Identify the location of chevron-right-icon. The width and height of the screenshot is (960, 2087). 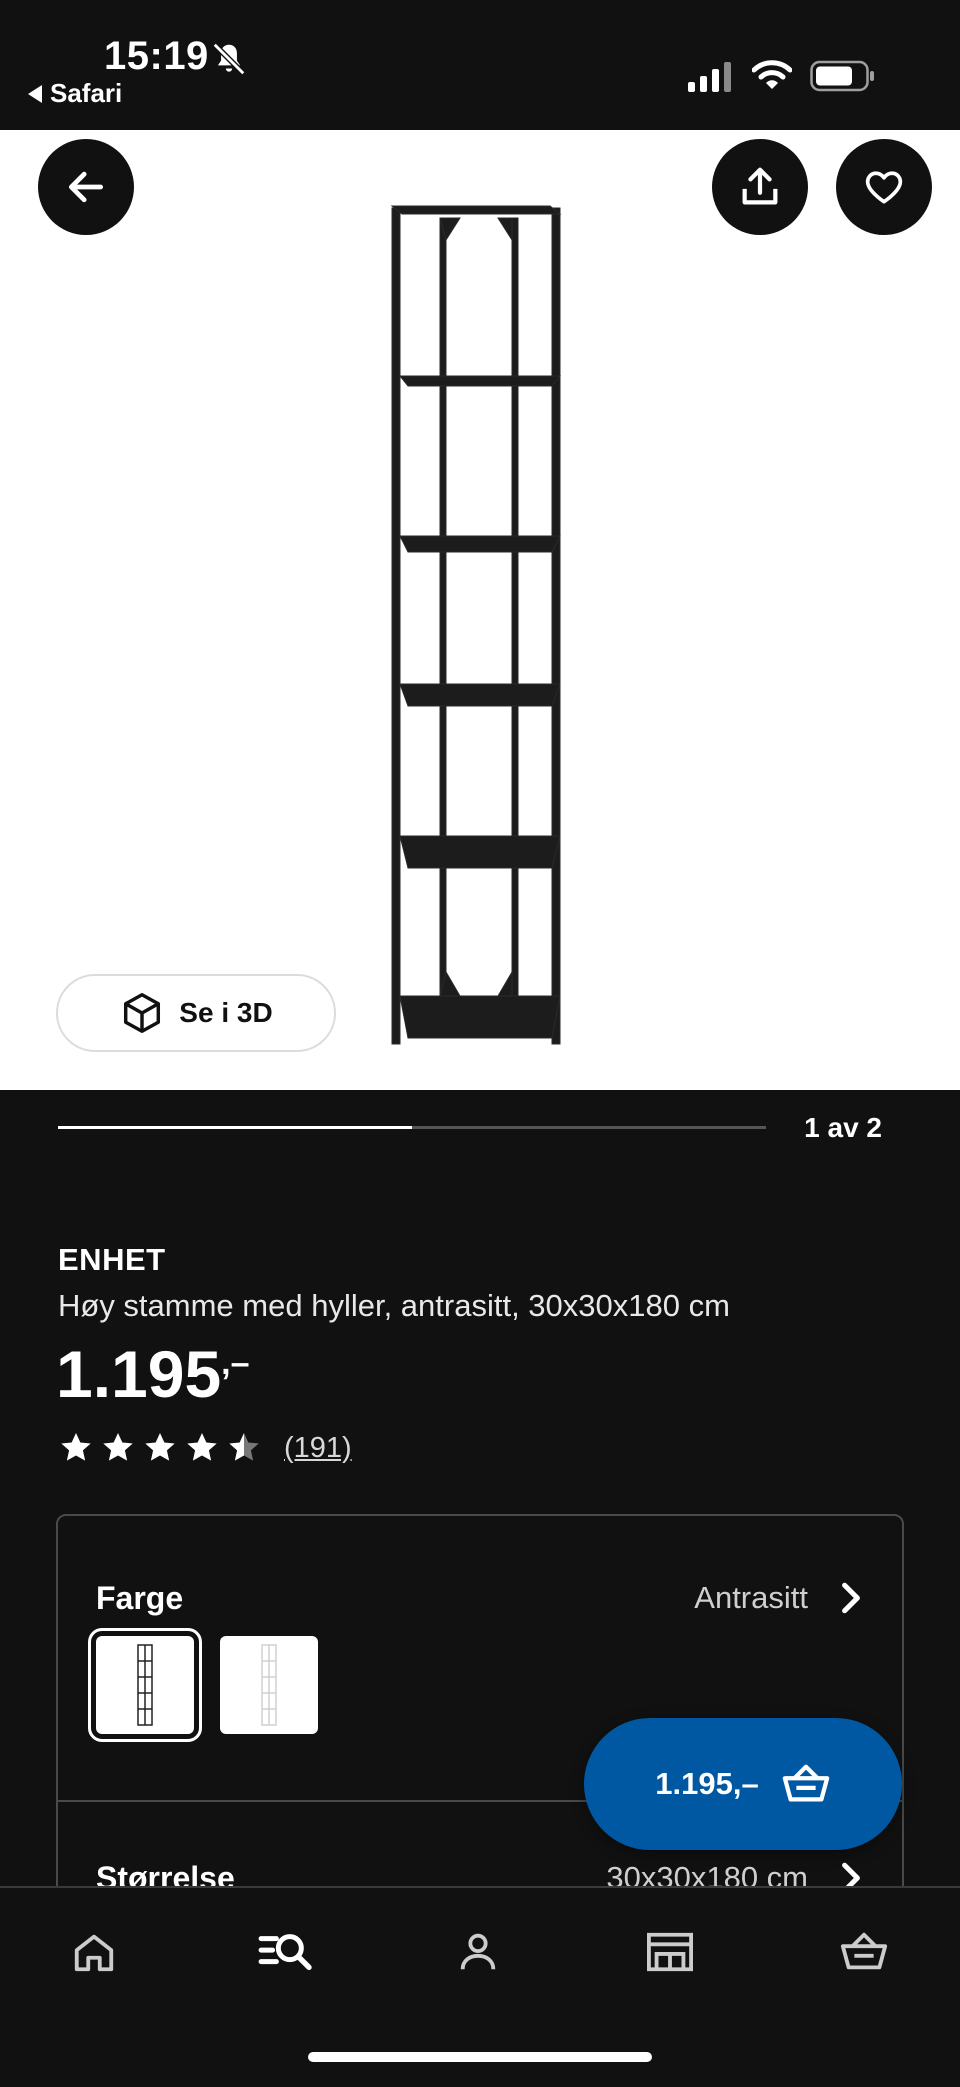
(851, 1598).